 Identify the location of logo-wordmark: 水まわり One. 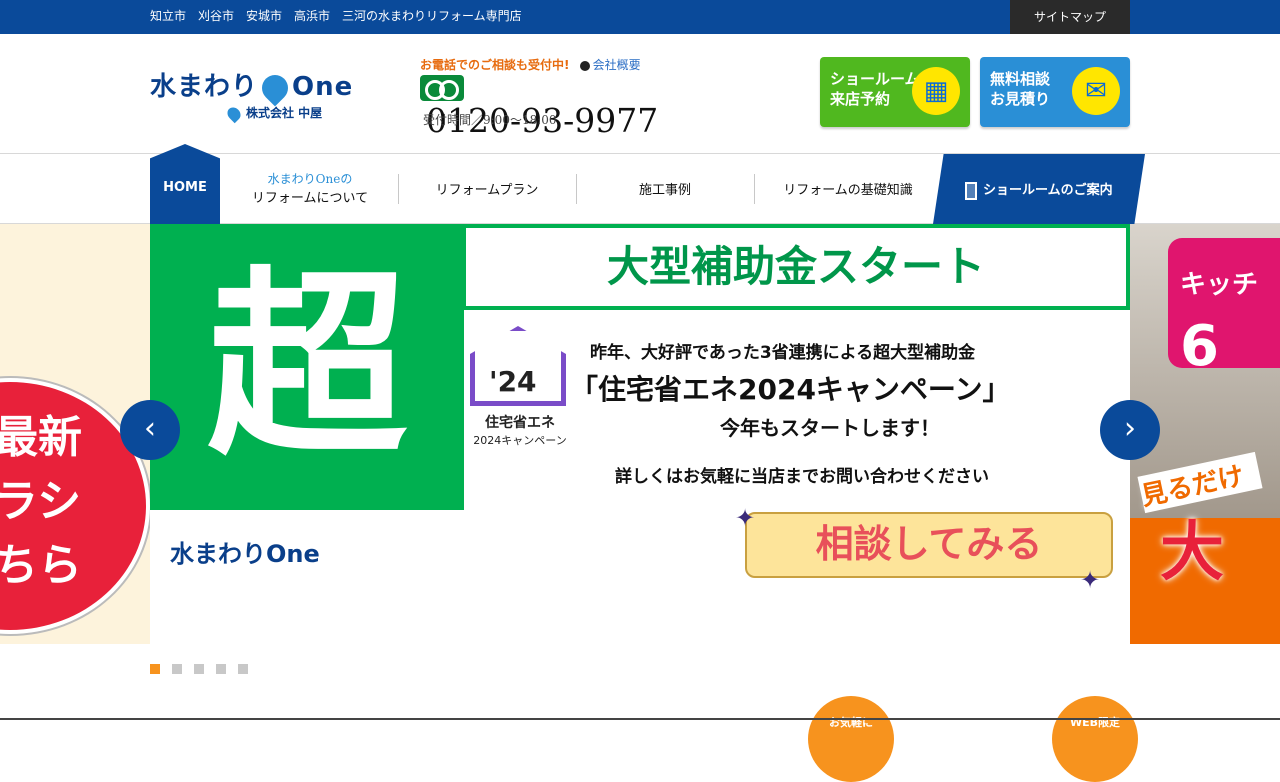
(252, 86).